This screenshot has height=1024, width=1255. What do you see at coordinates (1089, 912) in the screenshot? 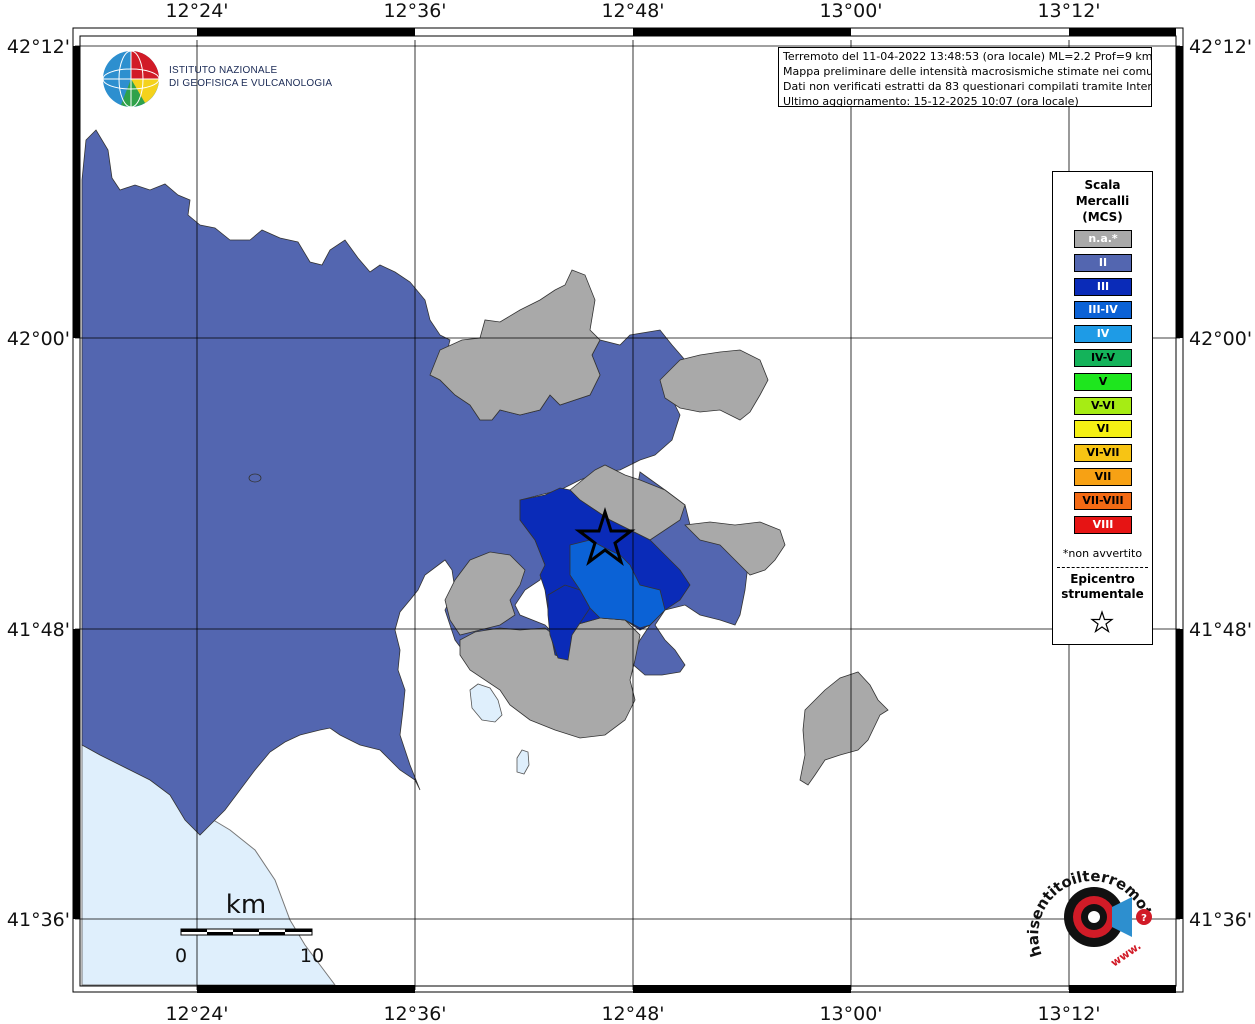
I see `haisentito-logo: haisentitoilterremoto.it ? www.` at bounding box center [1089, 912].